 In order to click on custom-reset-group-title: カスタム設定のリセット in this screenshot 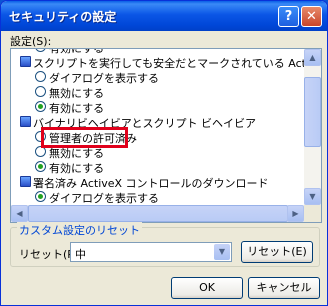, I will do `click(79, 230)`.